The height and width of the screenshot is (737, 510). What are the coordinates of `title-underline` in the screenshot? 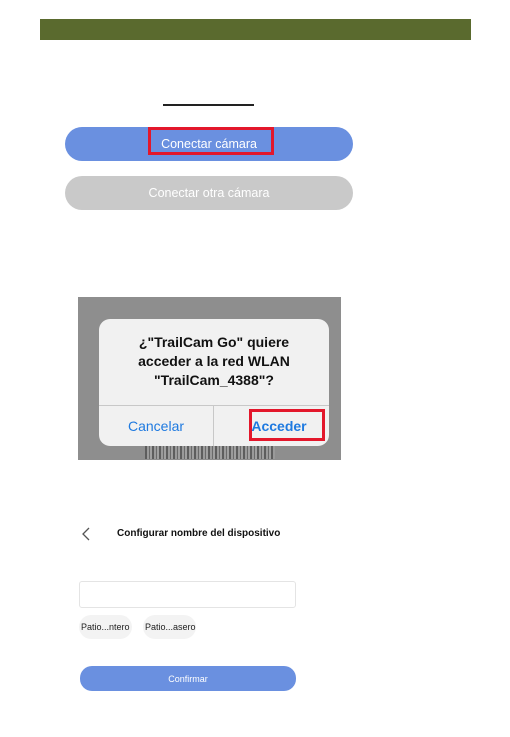 It's located at (208, 105).